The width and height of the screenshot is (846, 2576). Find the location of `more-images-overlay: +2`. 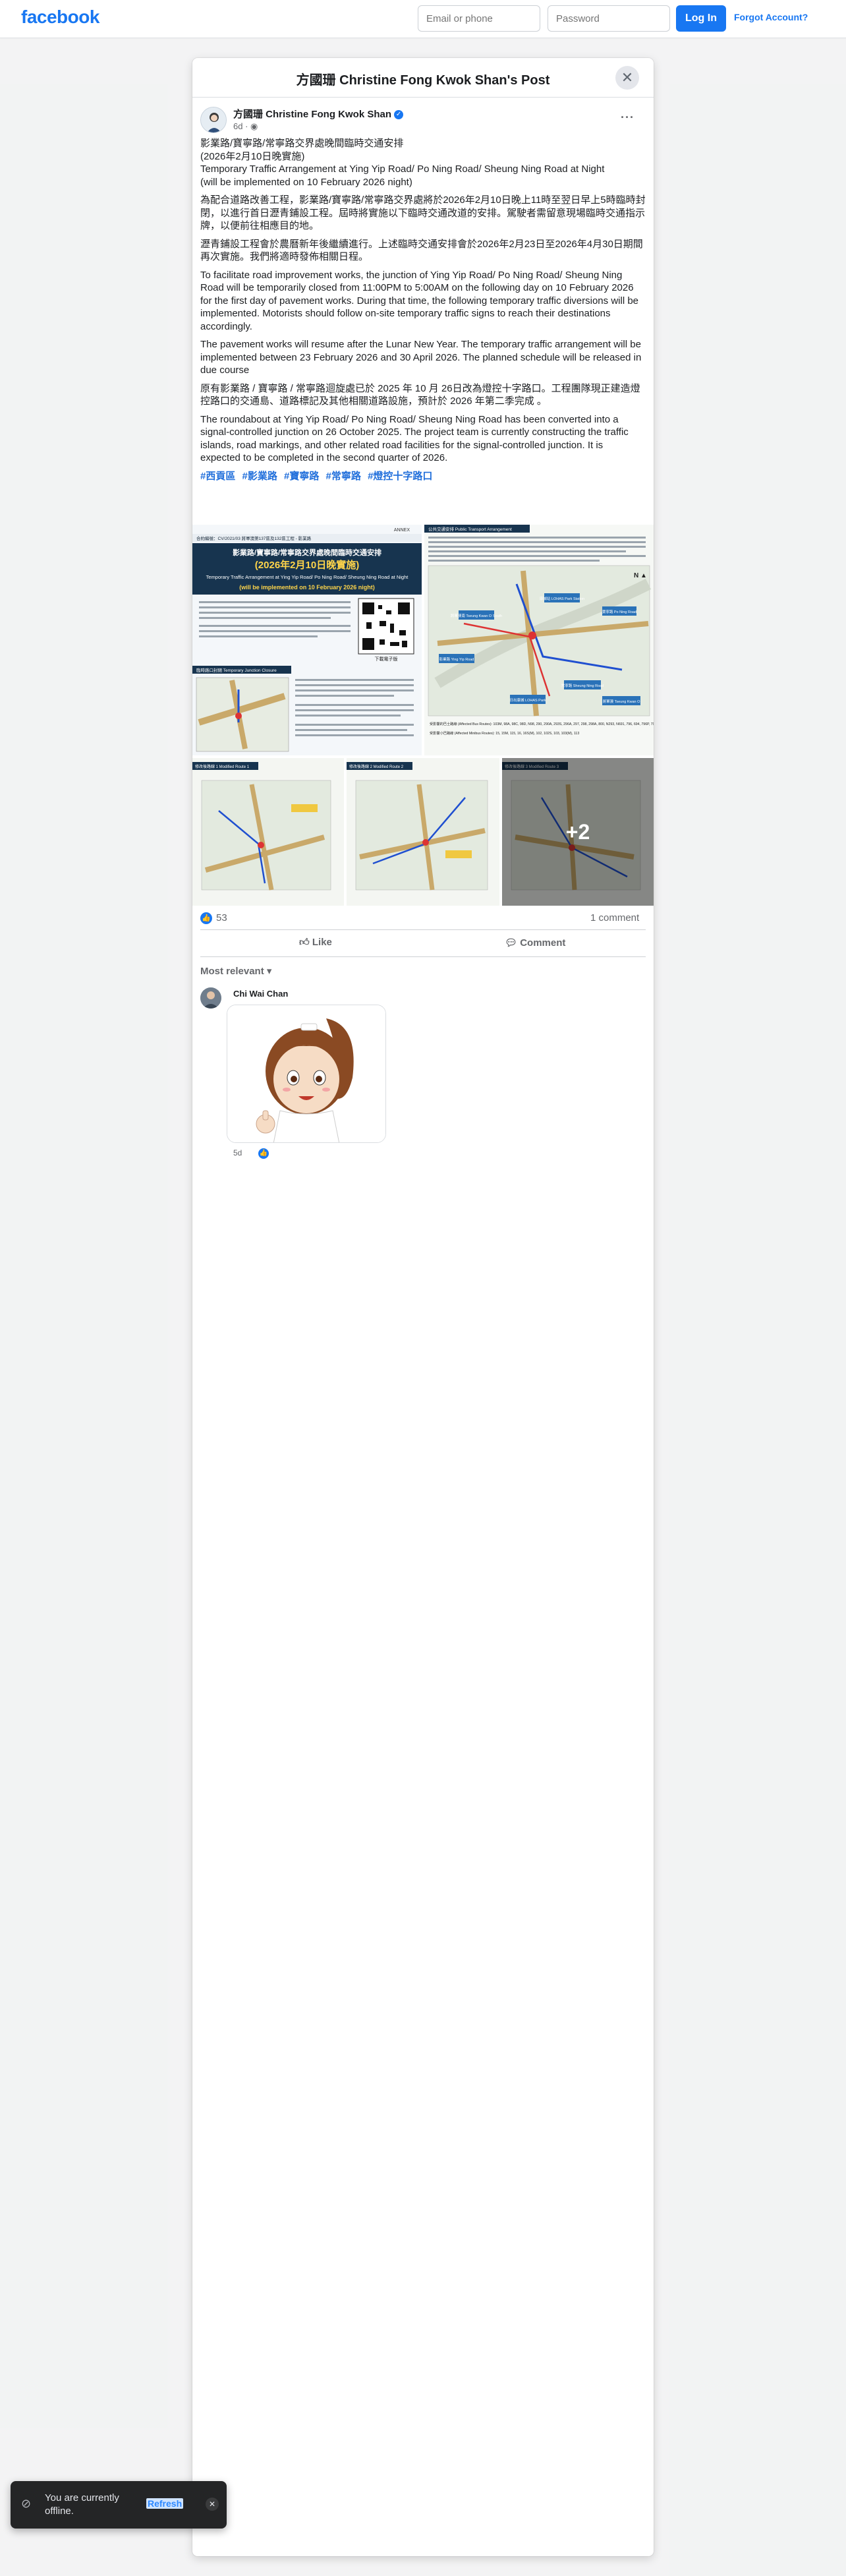

more-images-overlay: +2 is located at coordinates (578, 832).